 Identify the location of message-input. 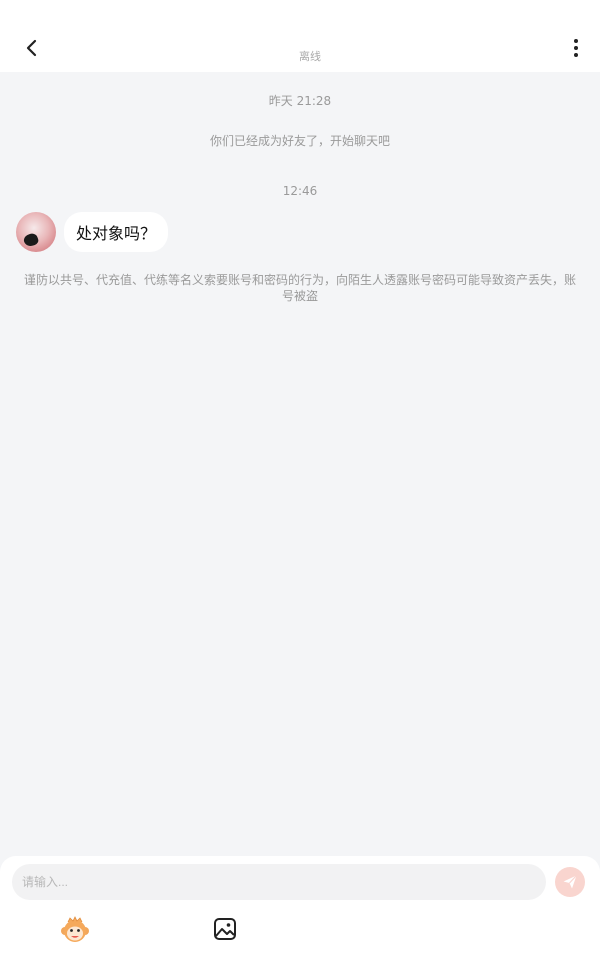
(279, 882).